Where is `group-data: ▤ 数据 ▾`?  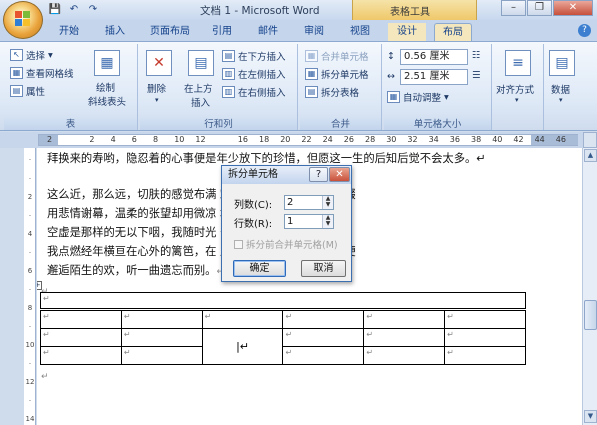 group-data: ▤ 数据 ▾ is located at coordinates (563, 87).